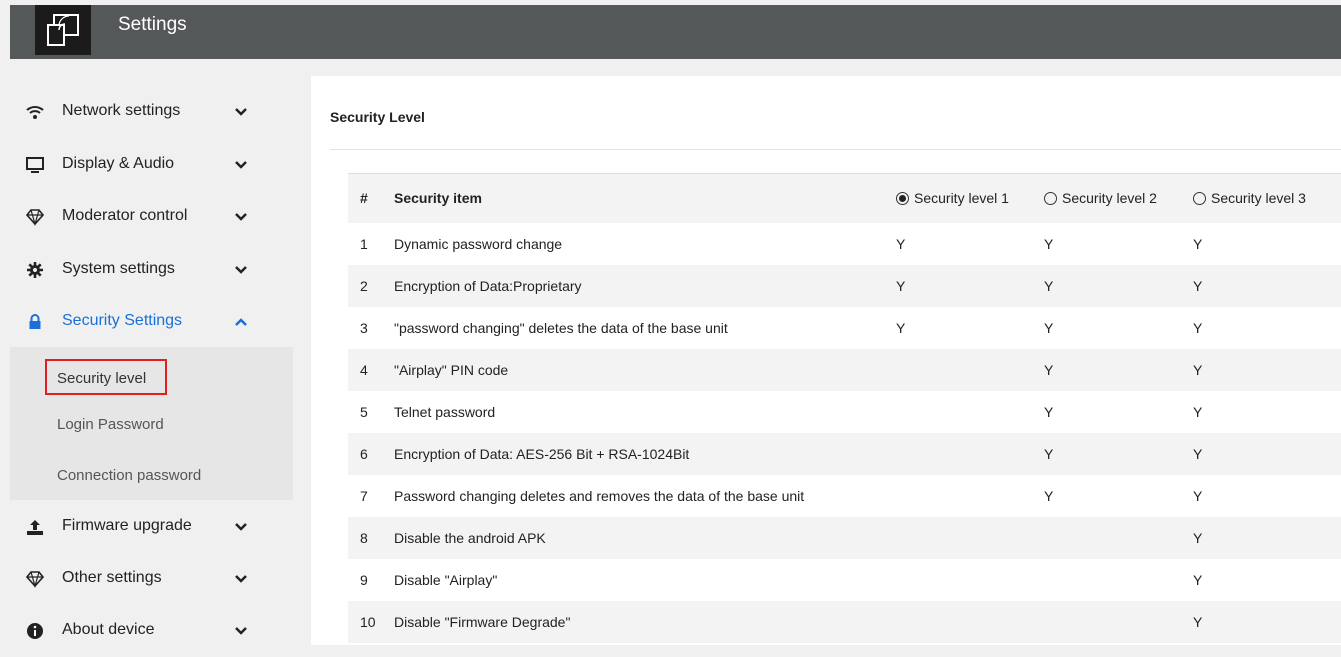 Image resolution: width=1341 pixels, height=657 pixels. I want to click on row-num: 5, so click(364, 412).